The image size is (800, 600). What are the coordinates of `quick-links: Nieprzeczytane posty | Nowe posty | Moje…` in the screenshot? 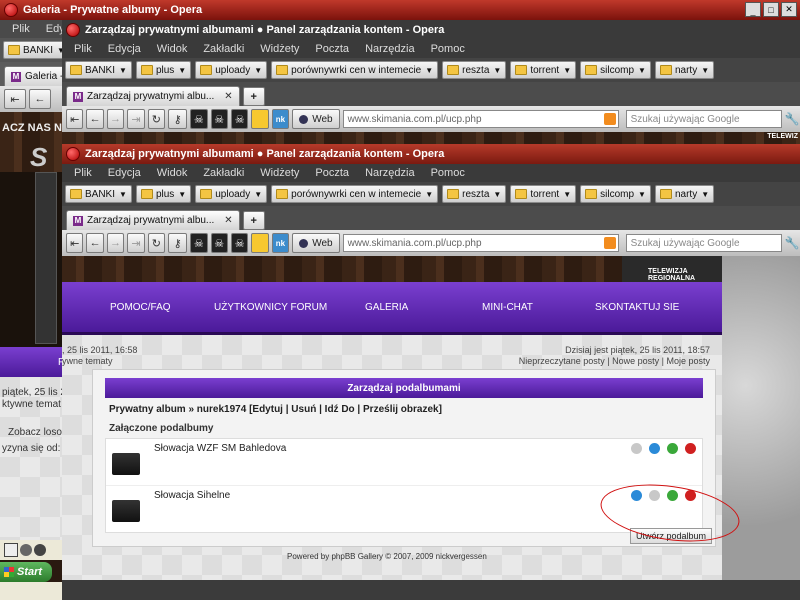 It's located at (614, 361).